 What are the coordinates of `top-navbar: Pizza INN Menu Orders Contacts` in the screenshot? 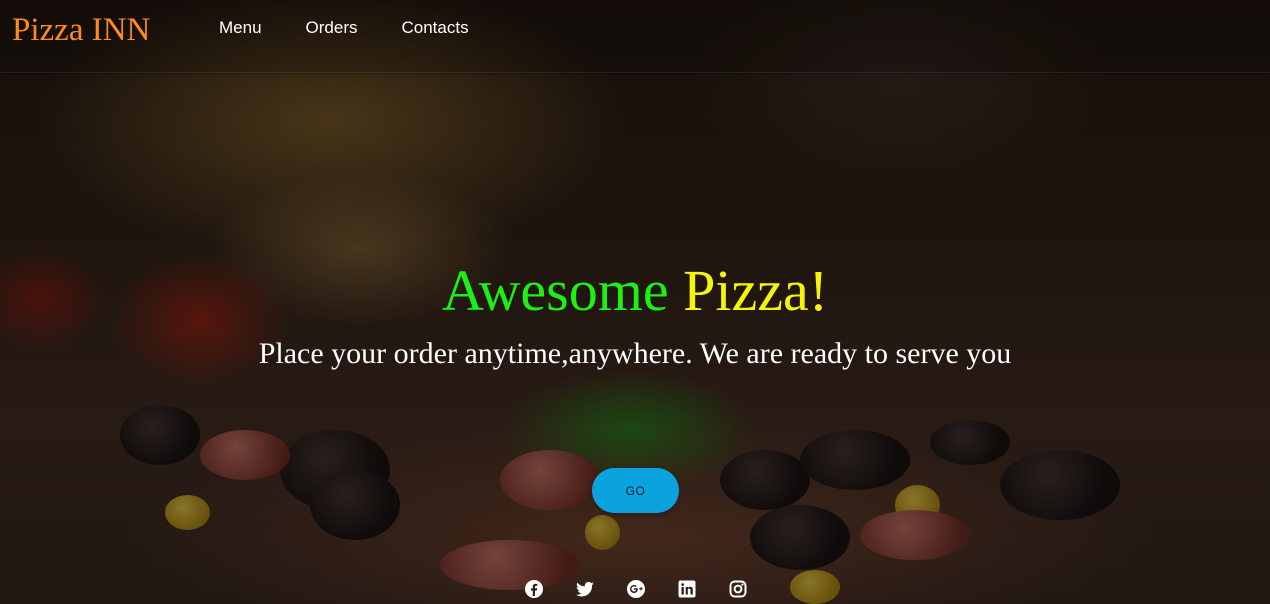 It's located at (635, 36).